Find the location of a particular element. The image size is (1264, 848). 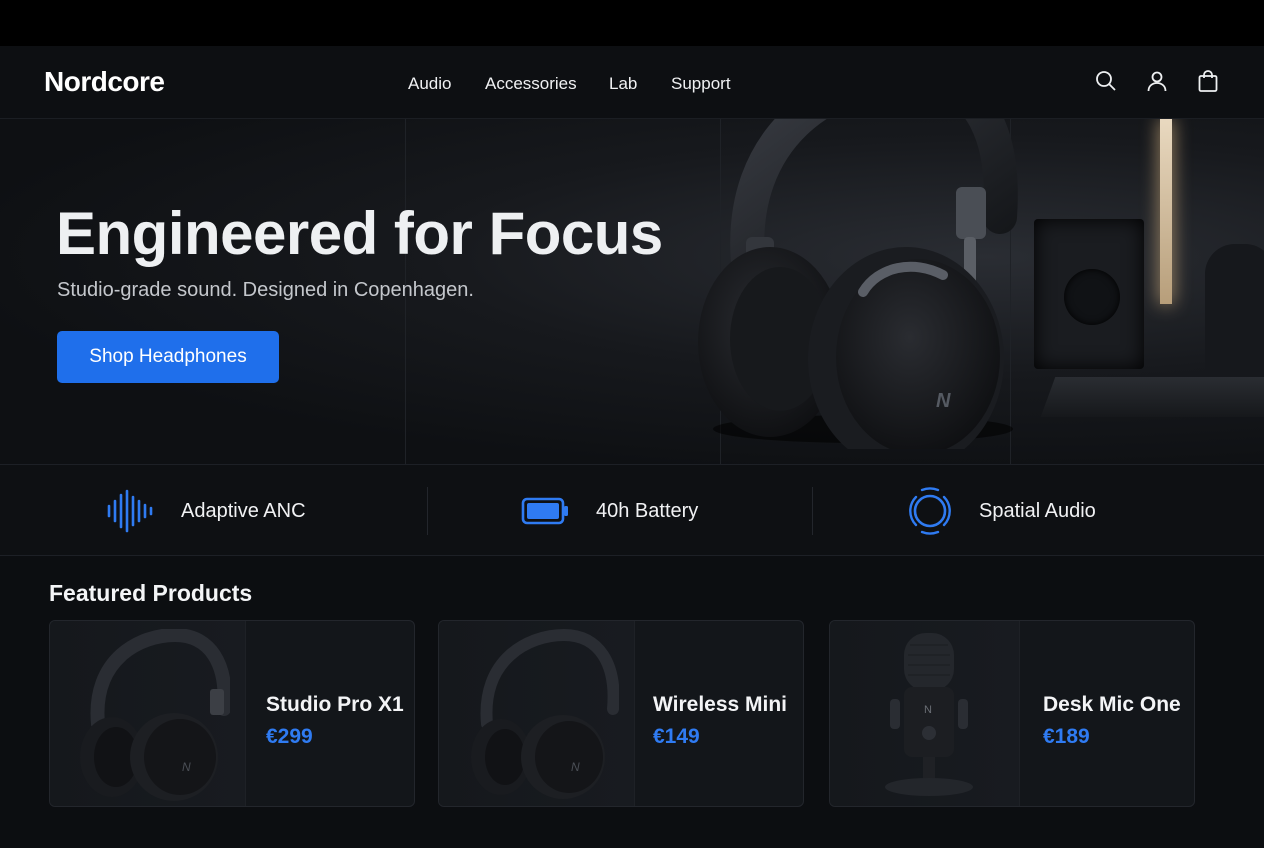

main-nav: Audio Accessories Lab Support is located at coordinates (632, 84).